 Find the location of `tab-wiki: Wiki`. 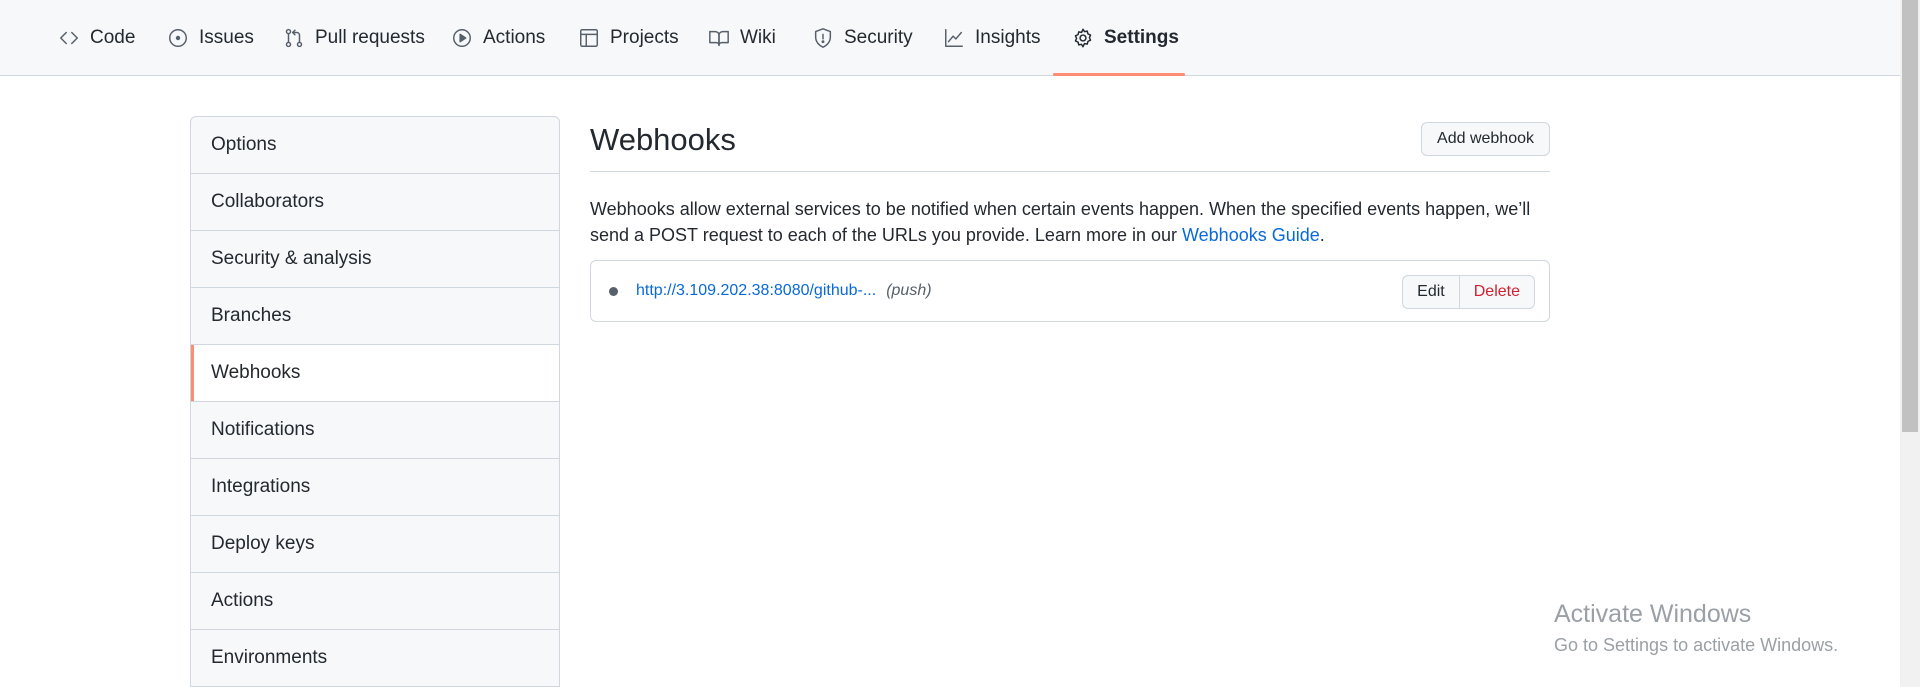

tab-wiki: Wiki is located at coordinates (742, 38).